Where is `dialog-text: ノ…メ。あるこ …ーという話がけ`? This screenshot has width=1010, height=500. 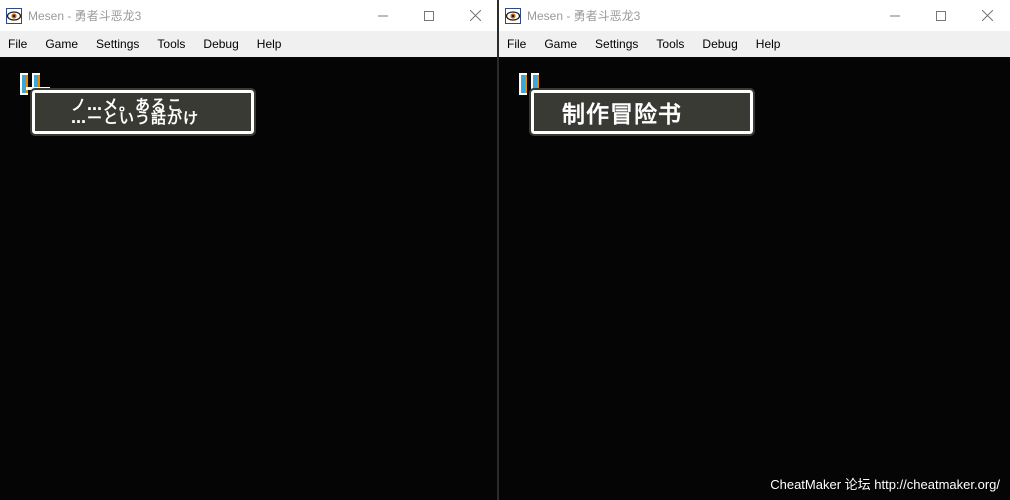
dialog-text: ノ…メ。あるこ …ーという話がけ is located at coordinates (135, 111).